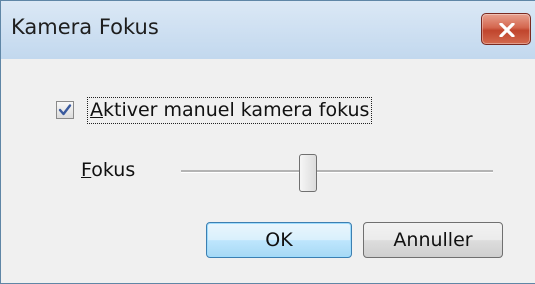  Describe the element at coordinates (308, 173) in the screenshot. I see `slider-thumb` at that location.